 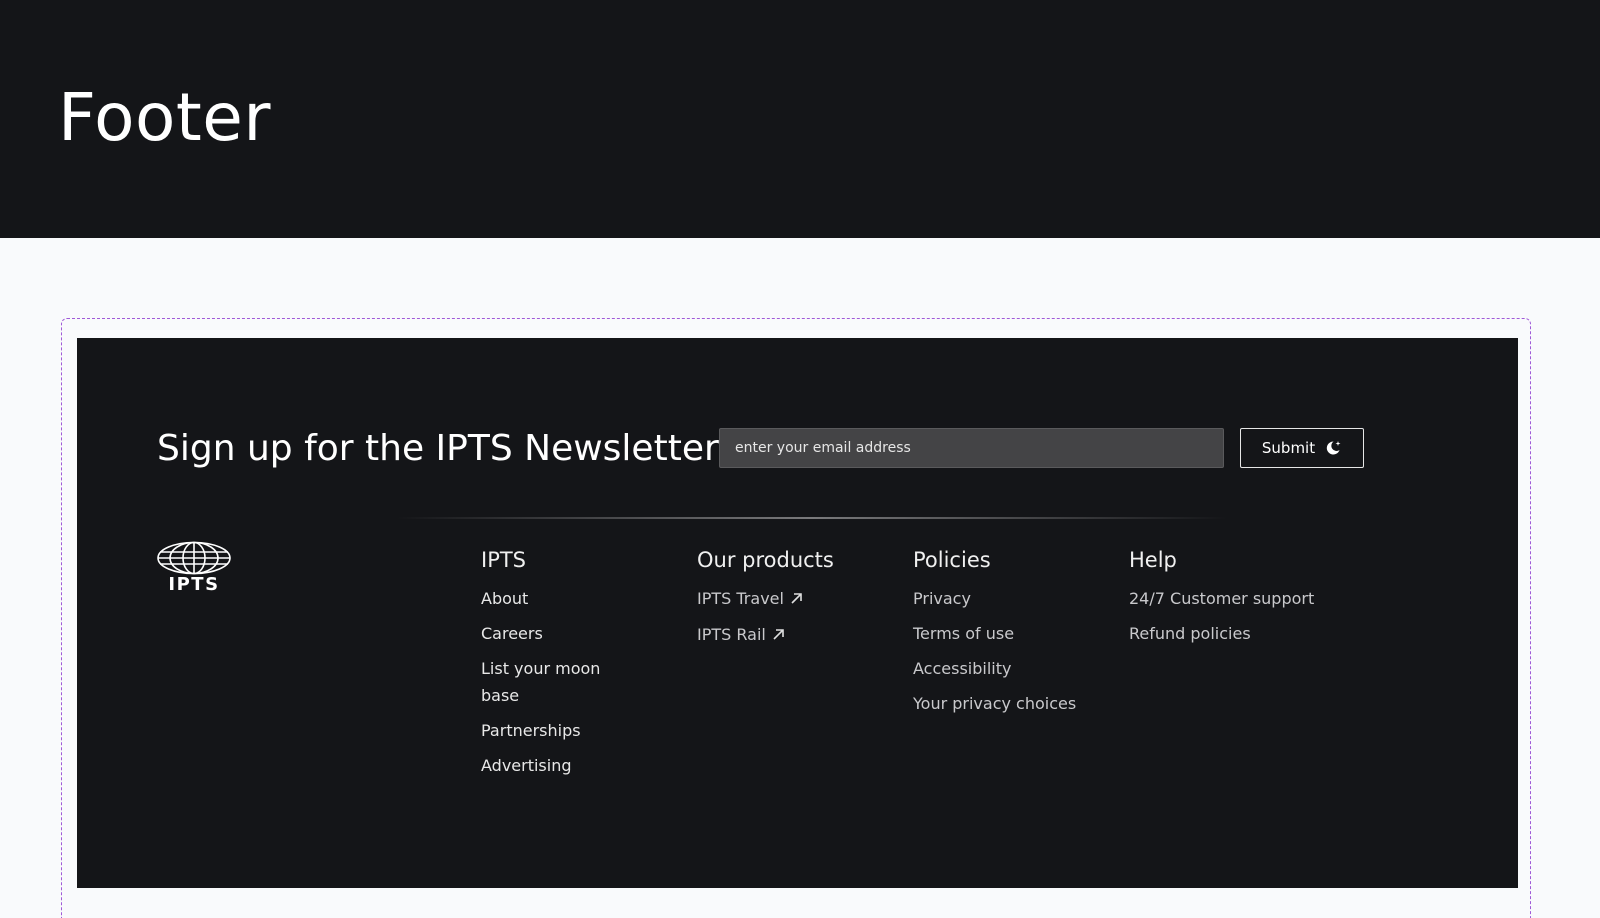 I want to click on email-input, so click(x=971, y=448).